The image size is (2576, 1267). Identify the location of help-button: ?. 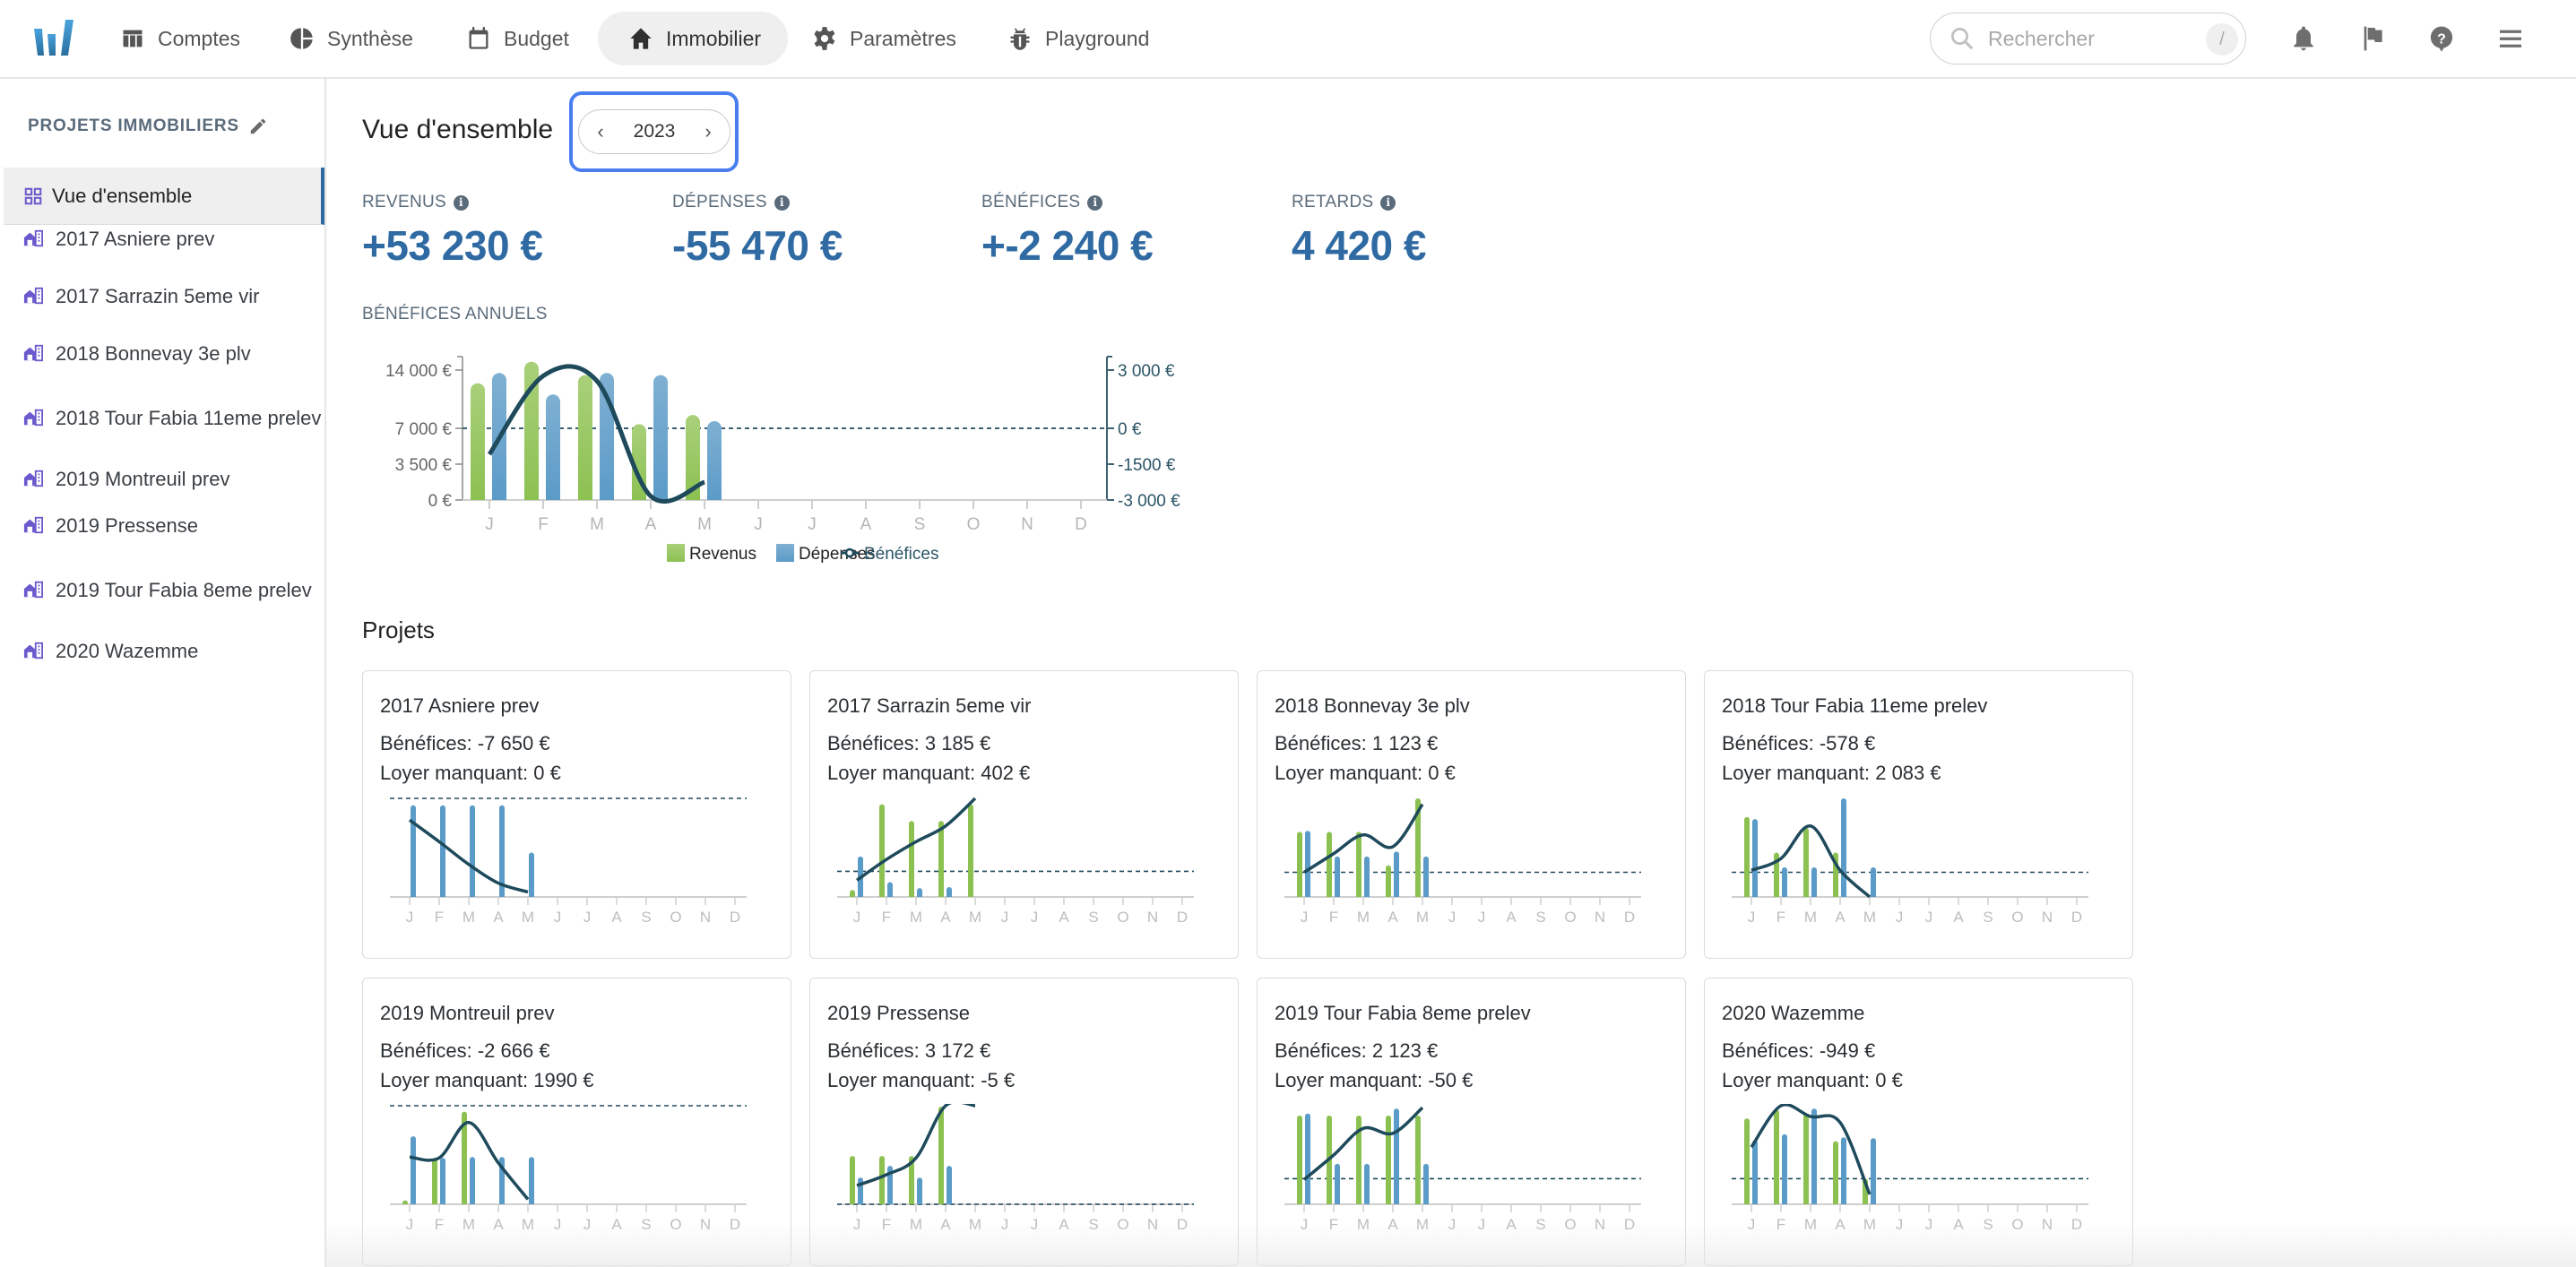
(2441, 39).